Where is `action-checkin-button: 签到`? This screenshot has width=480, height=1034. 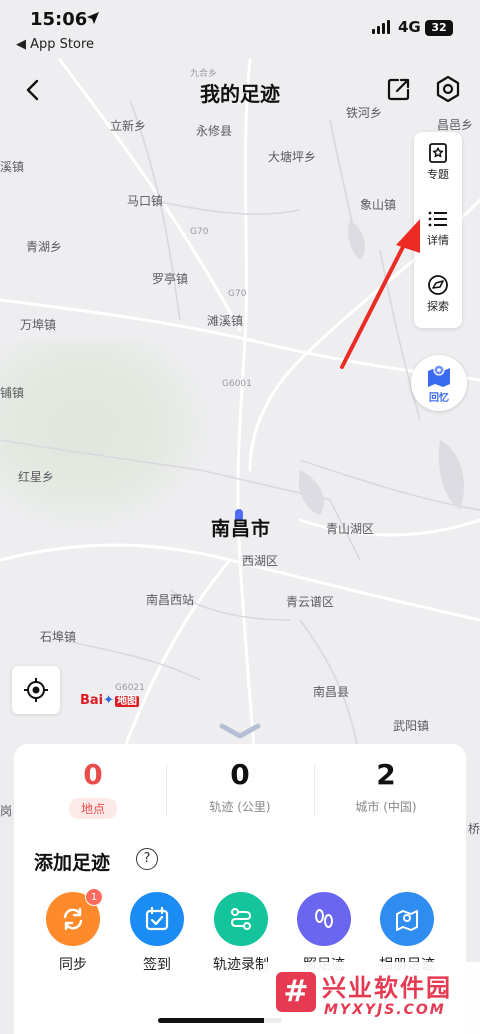
action-checkin-button: 签到 is located at coordinates (157, 933).